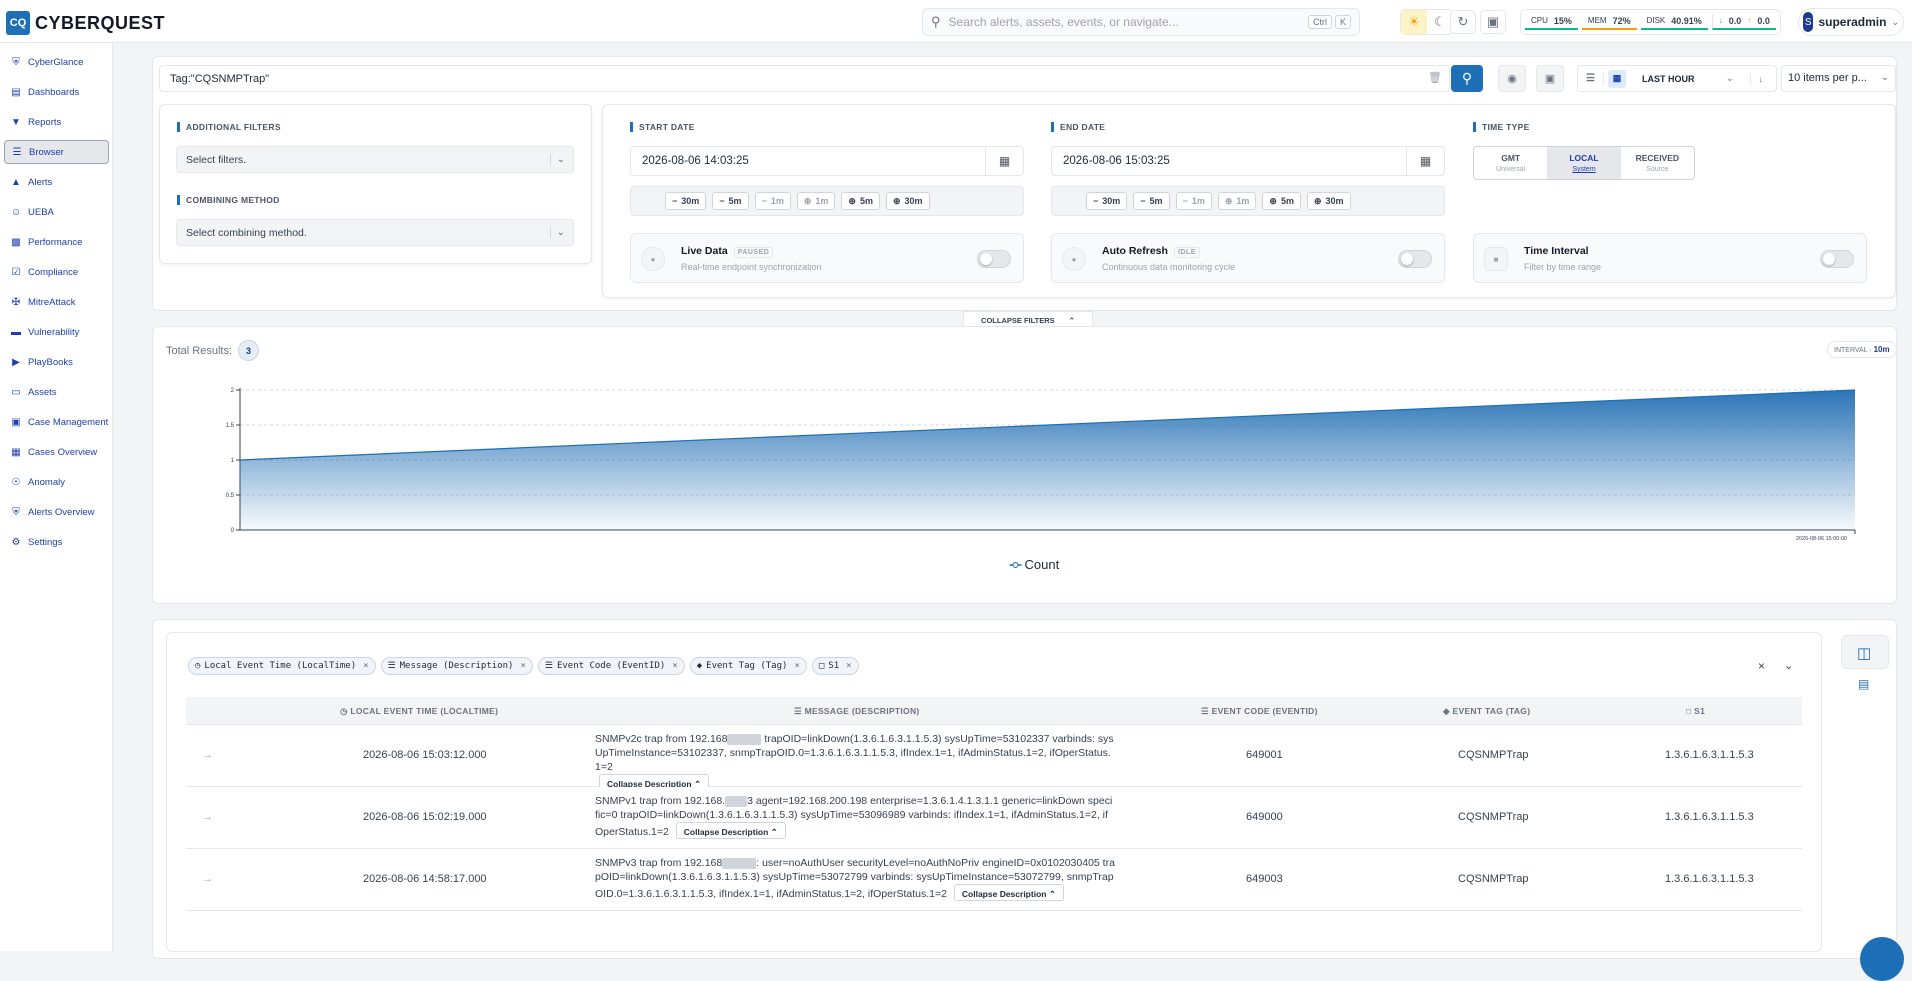 This screenshot has height=981, width=1912. I want to click on floating-action-button, so click(1882, 959).